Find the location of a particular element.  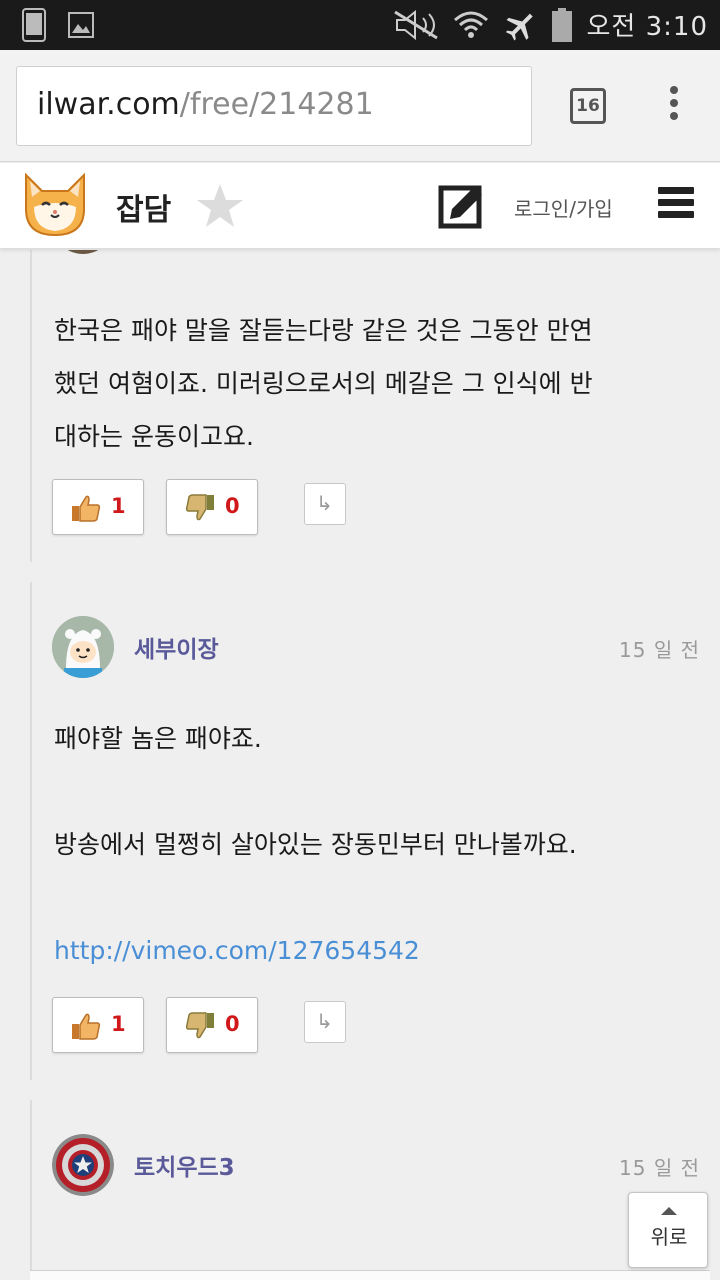

vimeo-link: http://vimeo.com/127654542 is located at coordinates (237, 950).